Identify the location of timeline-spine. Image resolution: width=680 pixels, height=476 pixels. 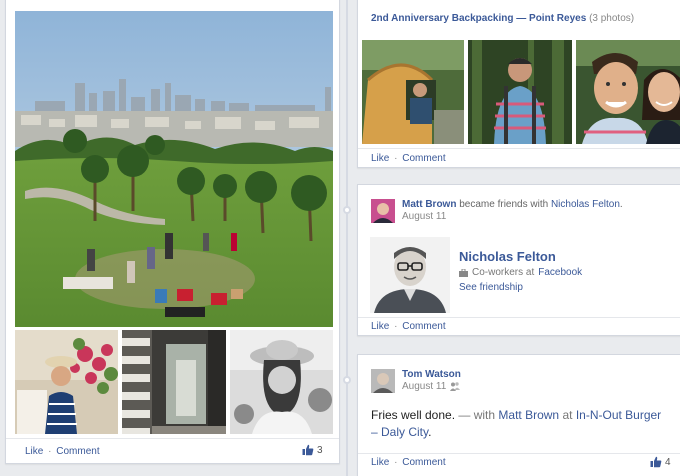
(347, 238).